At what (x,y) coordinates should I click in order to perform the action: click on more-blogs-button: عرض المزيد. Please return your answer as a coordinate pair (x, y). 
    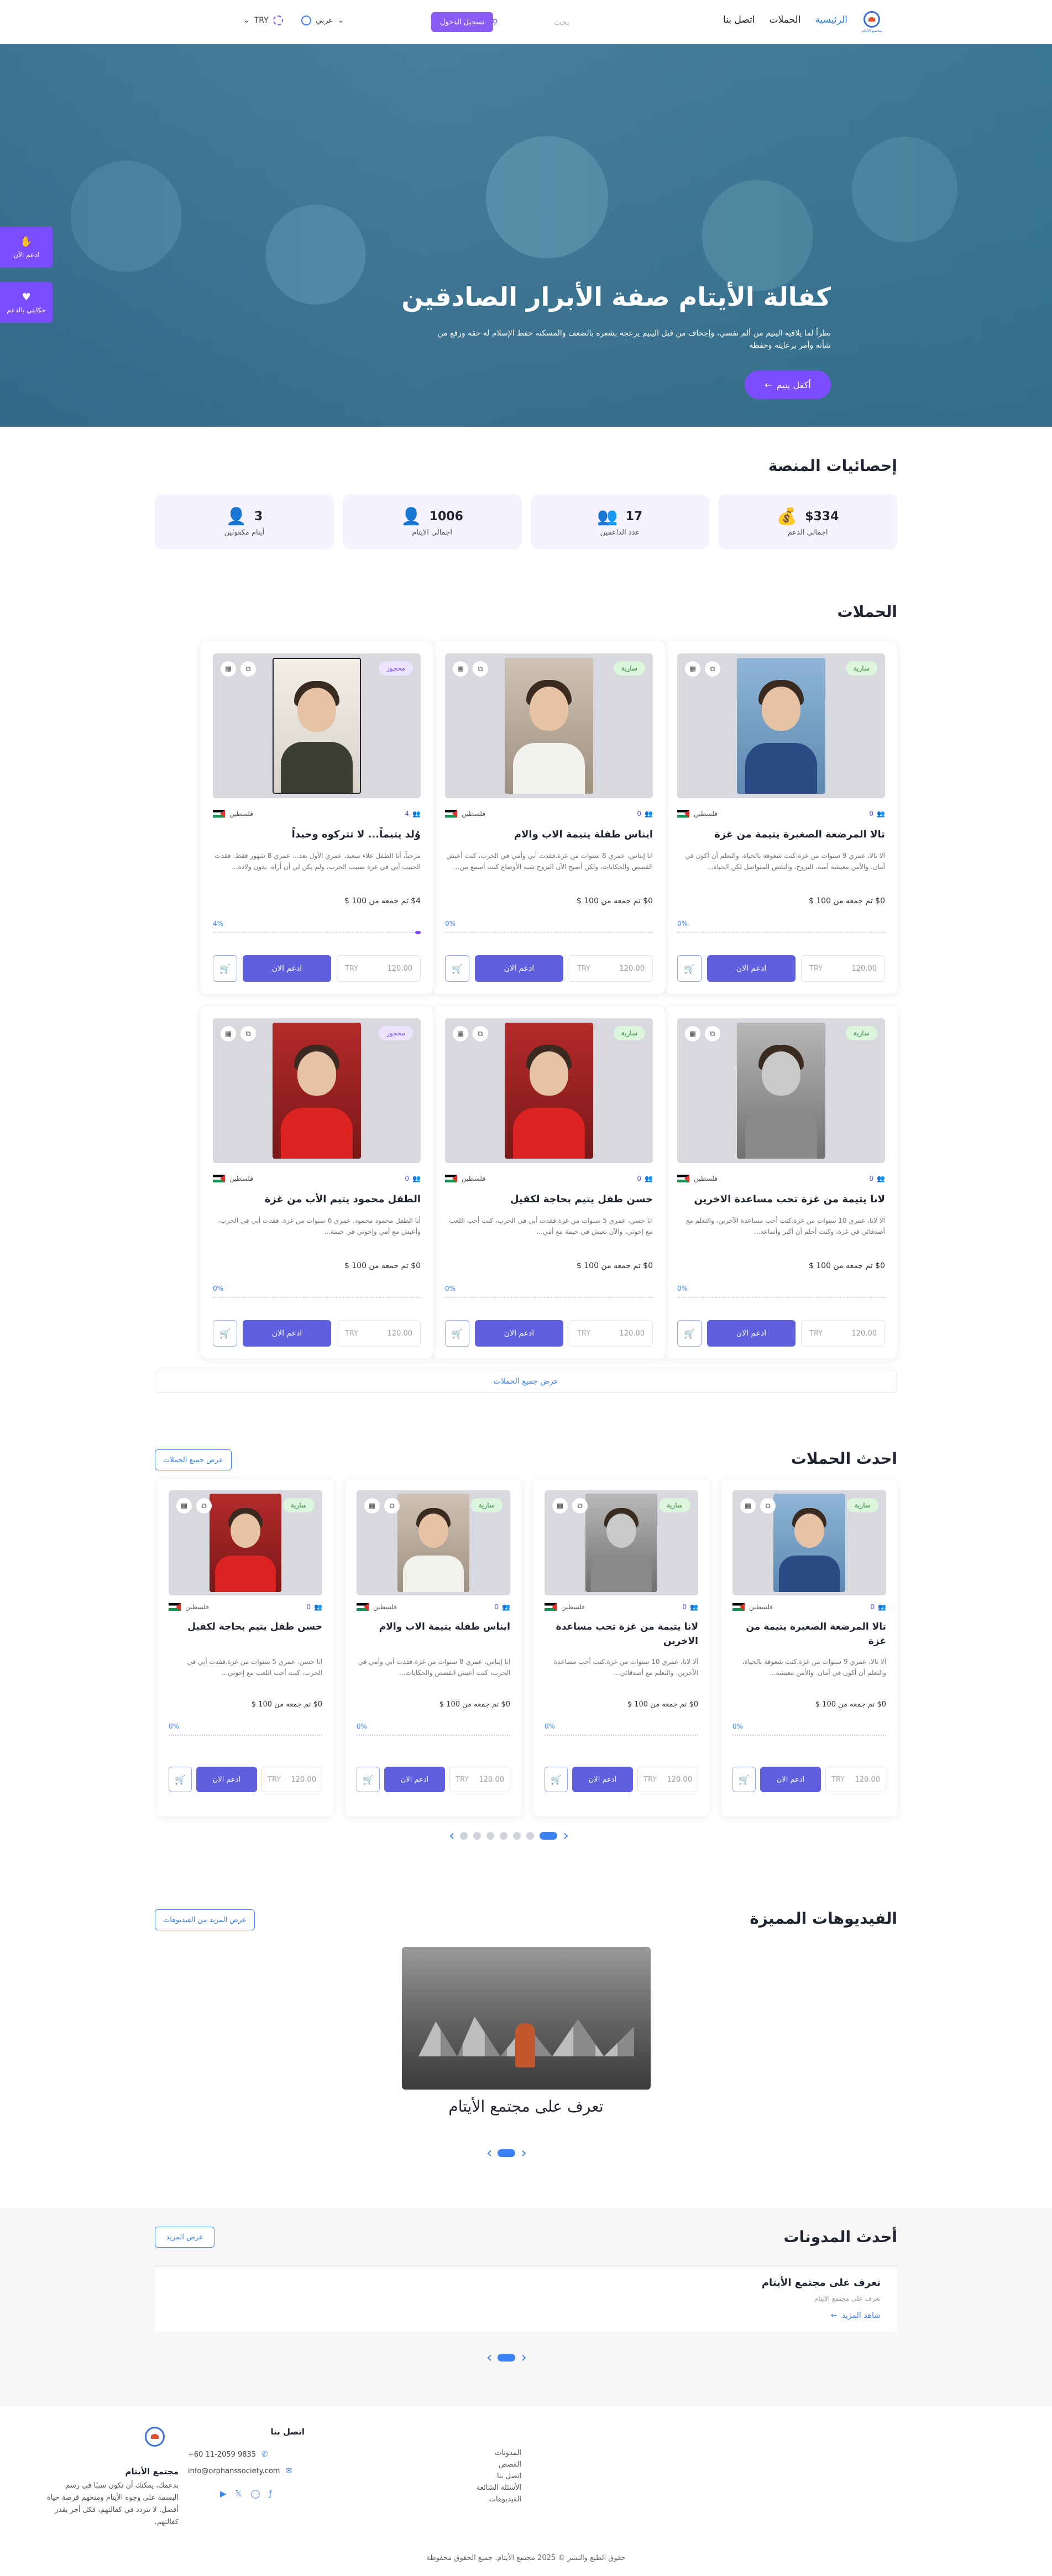
    Looking at the image, I should click on (184, 2237).